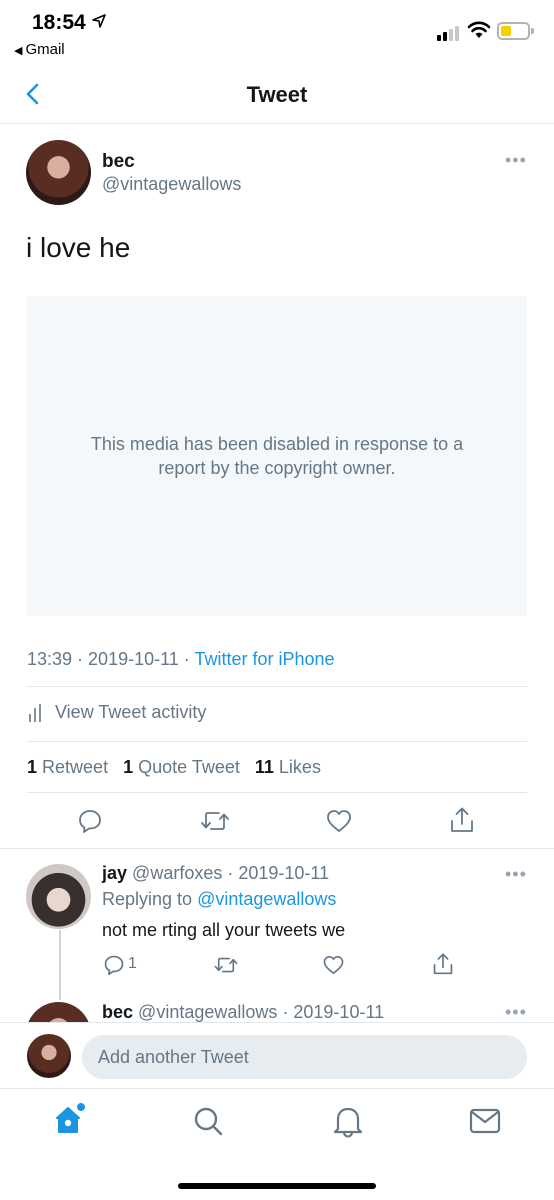  Describe the element at coordinates (264, 659) in the screenshot. I see `tweet-client-link: Twitter for iPhone` at that location.